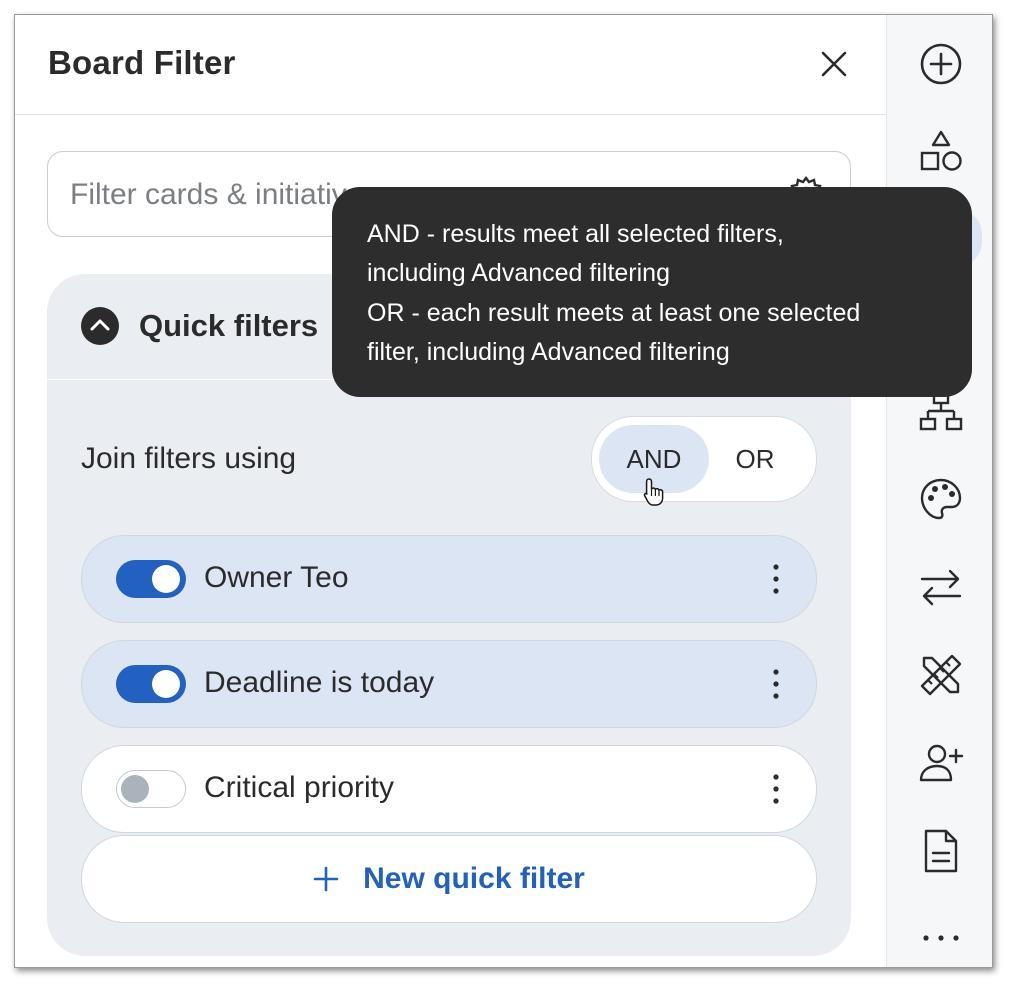  I want to click on quick-filter-row: Deadline is today, so click(449, 684).